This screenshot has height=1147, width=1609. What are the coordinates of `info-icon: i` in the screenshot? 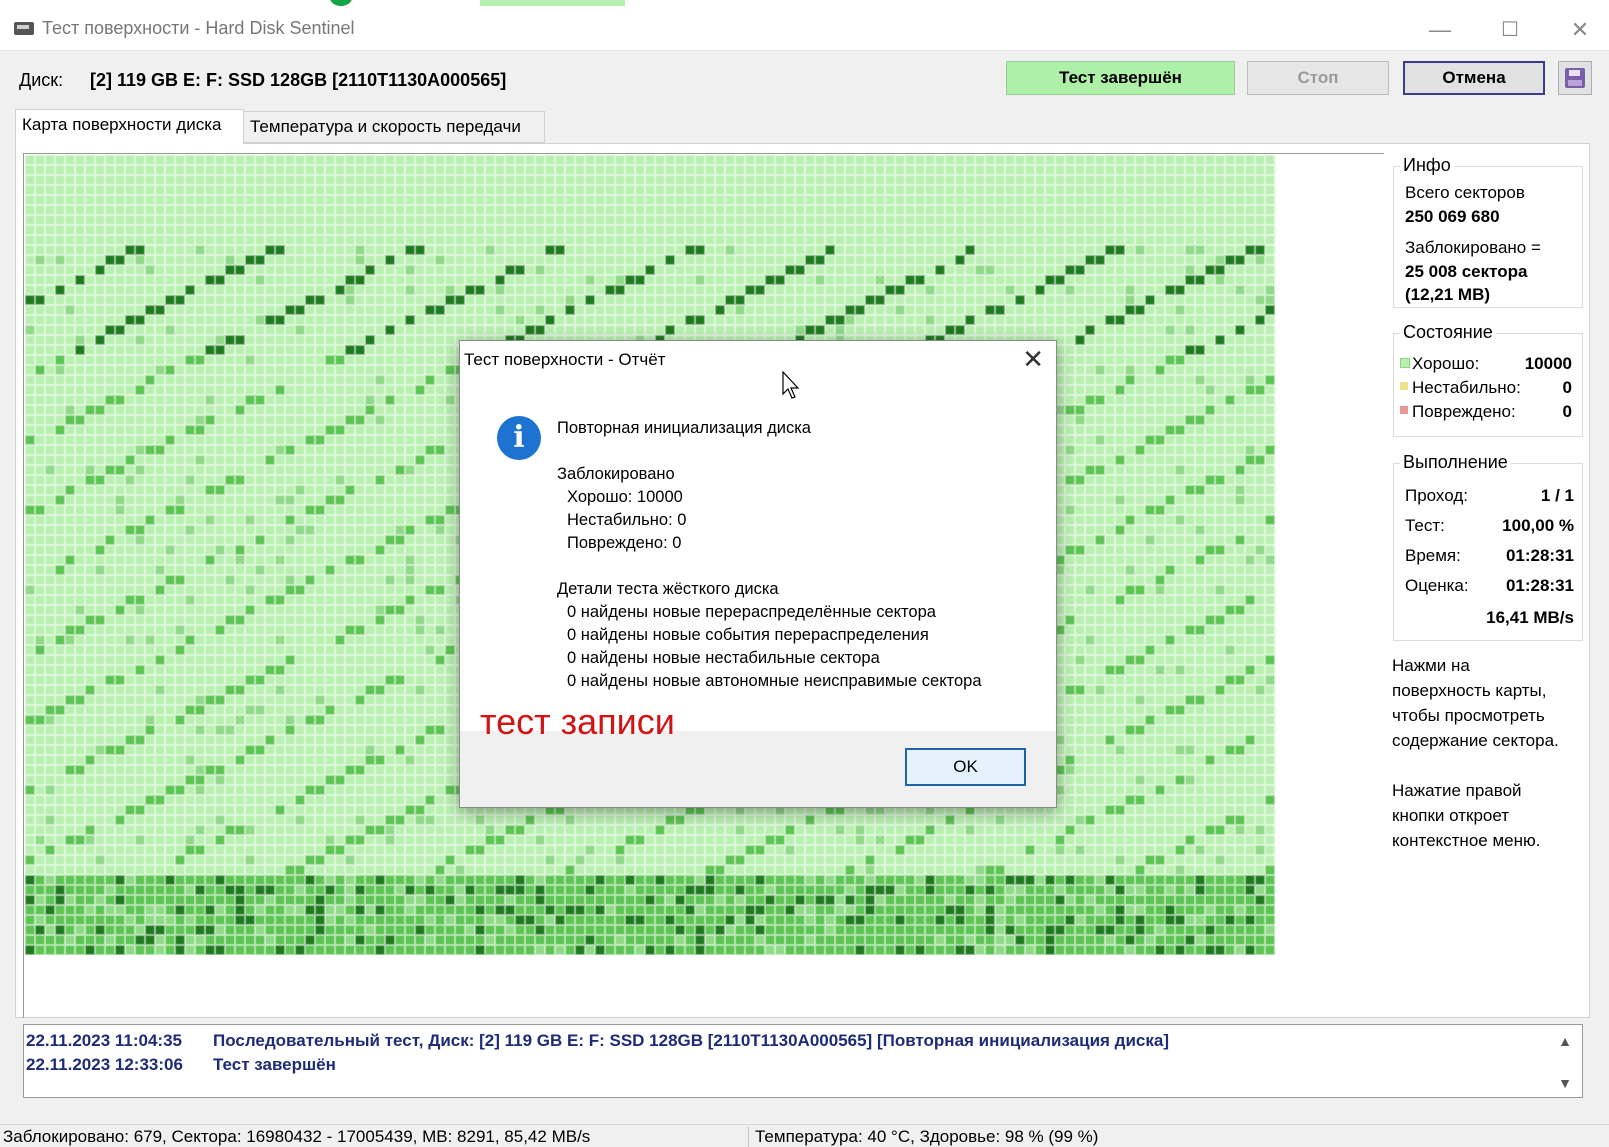 It's located at (519, 438).